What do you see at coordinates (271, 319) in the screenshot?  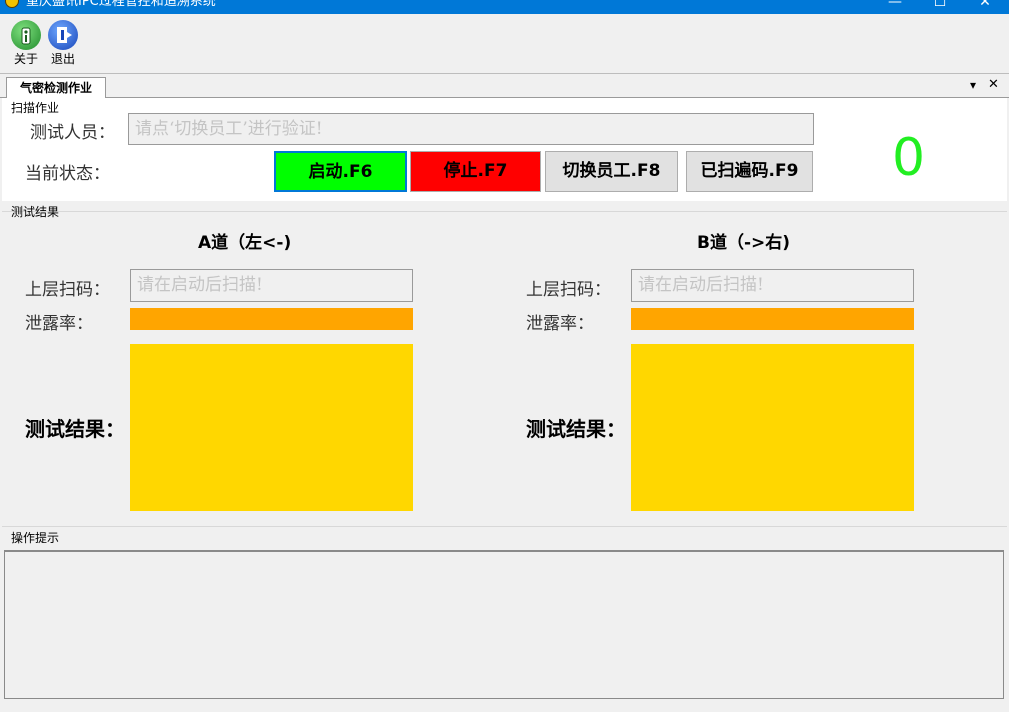 I see `lane-a-leak-rate-bar` at bounding box center [271, 319].